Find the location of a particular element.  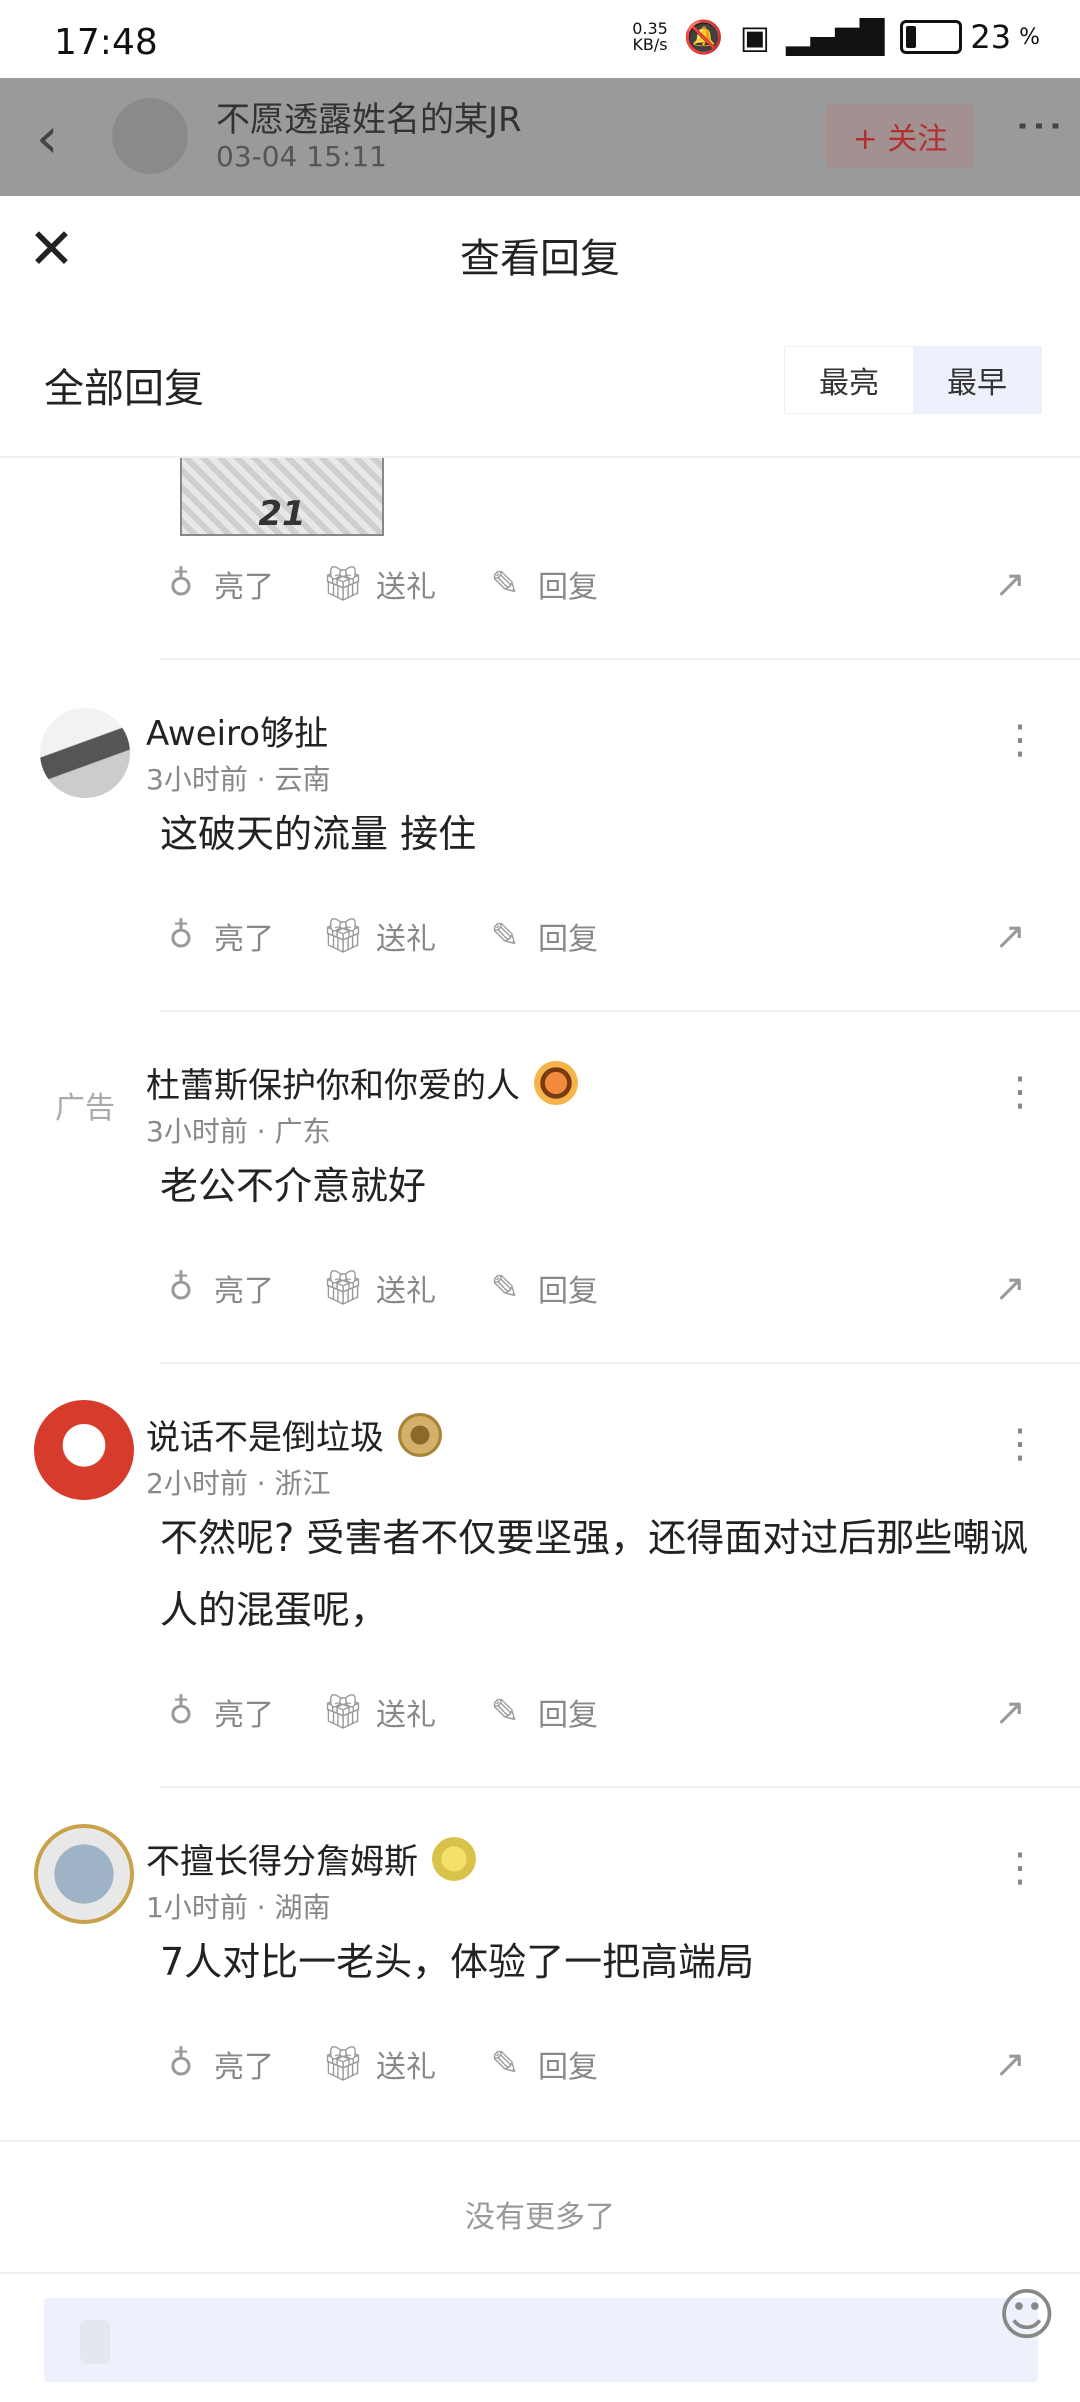

sort-earliest-button: 最早 is located at coordinates (977, 380).